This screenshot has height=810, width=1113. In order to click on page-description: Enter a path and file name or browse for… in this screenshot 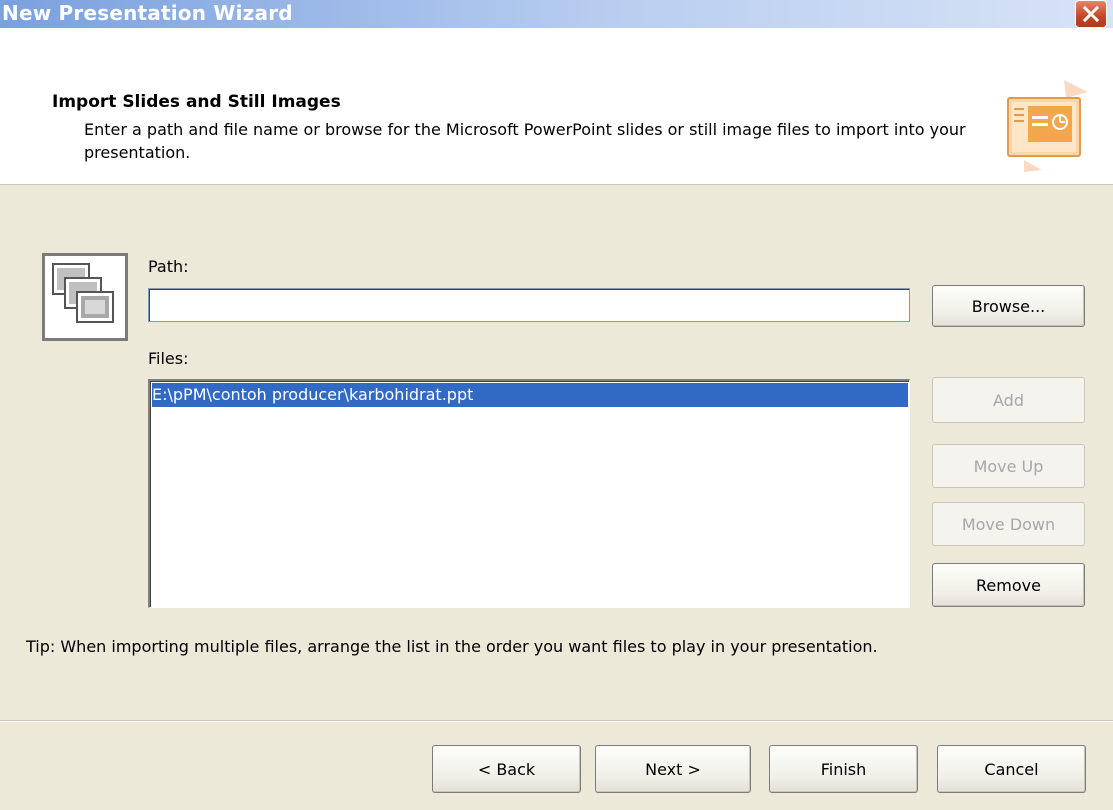, I will do `click(525, 141)`.